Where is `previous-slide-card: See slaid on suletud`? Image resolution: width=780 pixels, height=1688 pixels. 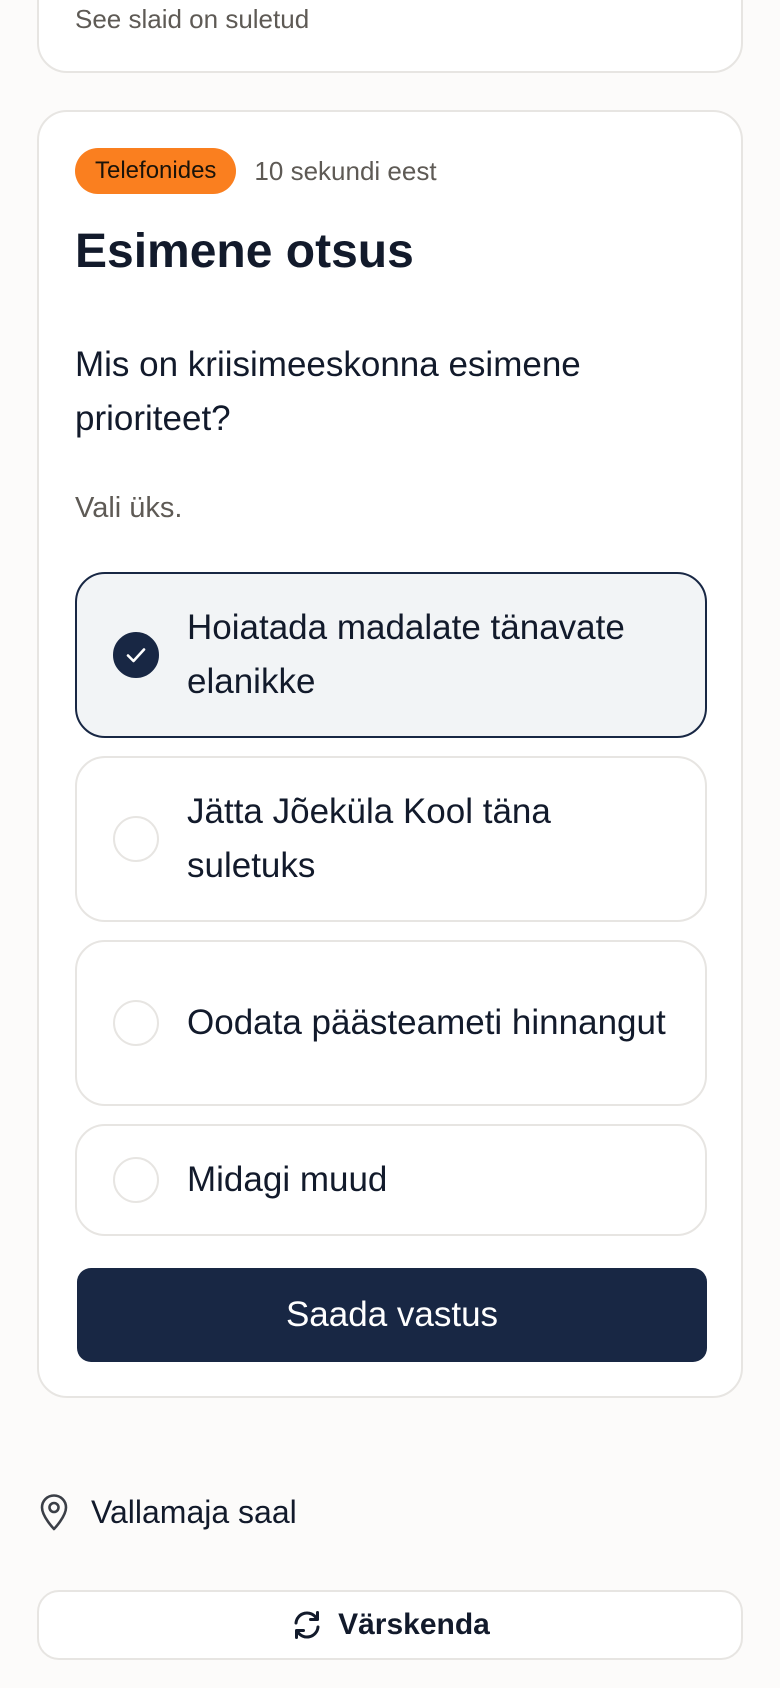 previous-slide-card: See slaid on suletud is located at coordinates (390, 36).